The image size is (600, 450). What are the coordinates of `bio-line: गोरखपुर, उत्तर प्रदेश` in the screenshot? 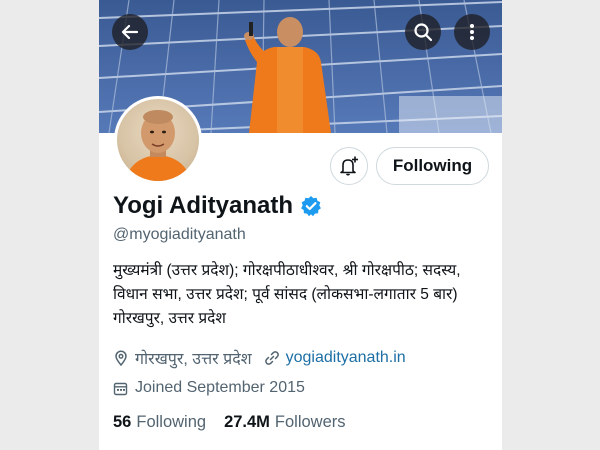 It's located at (169, 318).